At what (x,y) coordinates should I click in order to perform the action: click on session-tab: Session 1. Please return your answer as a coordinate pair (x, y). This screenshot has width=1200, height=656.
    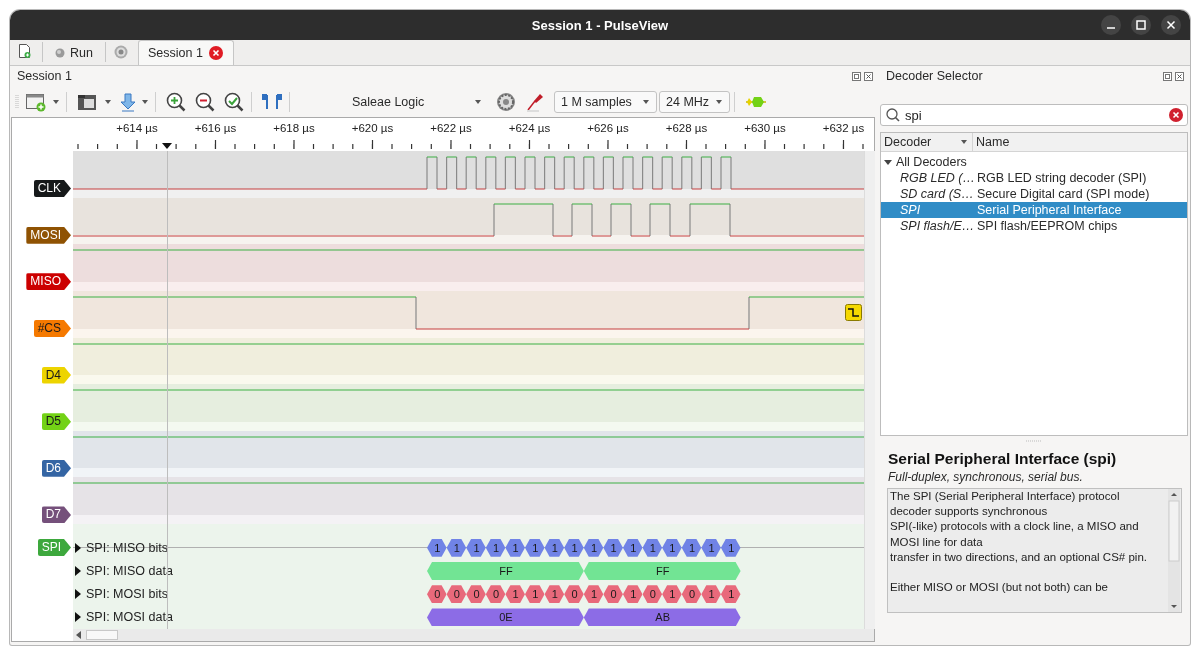
    Looking at the image, I should click on (185, 52).